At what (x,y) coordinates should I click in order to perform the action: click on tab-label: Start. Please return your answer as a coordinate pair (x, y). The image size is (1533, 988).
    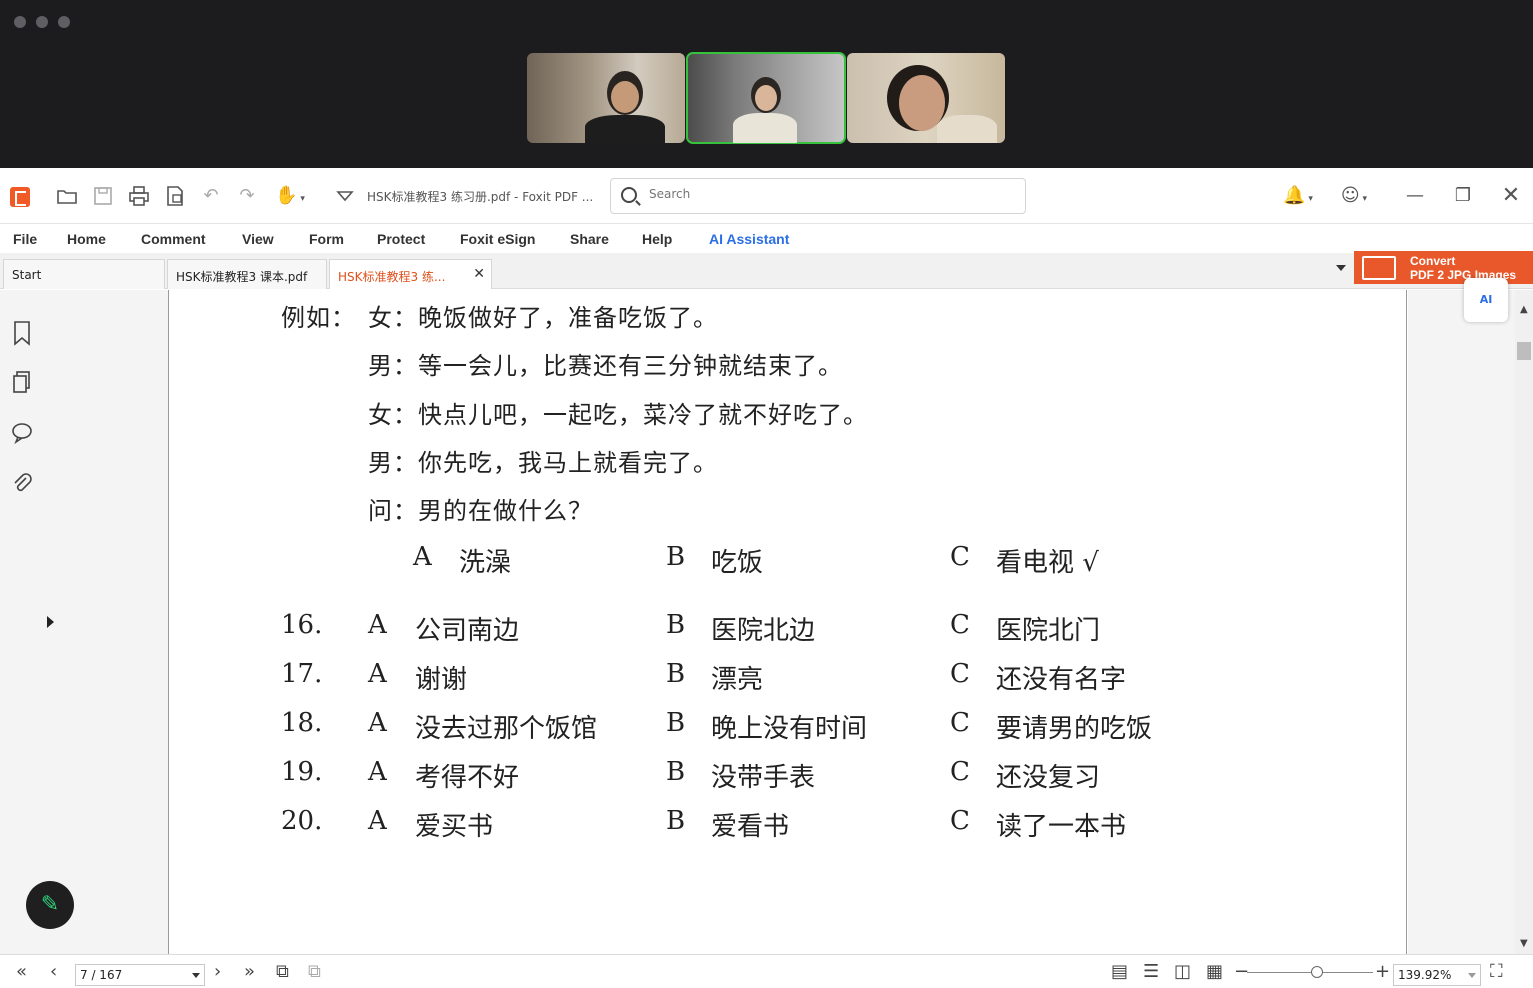
    Looking at the image, I should click on (27, 275).